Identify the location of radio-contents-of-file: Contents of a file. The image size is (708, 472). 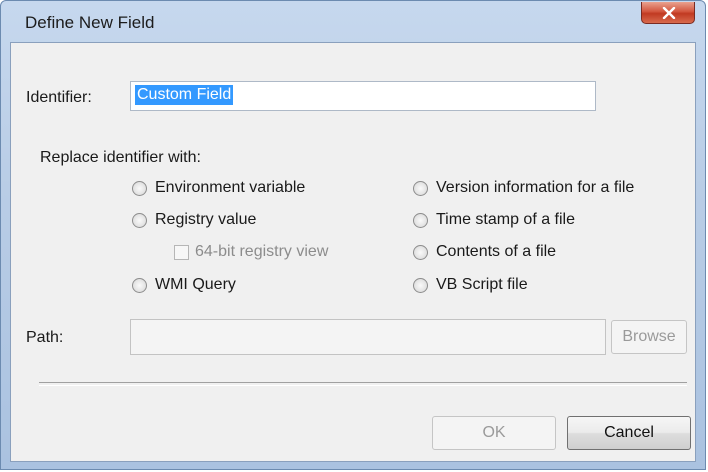
(484, 252).